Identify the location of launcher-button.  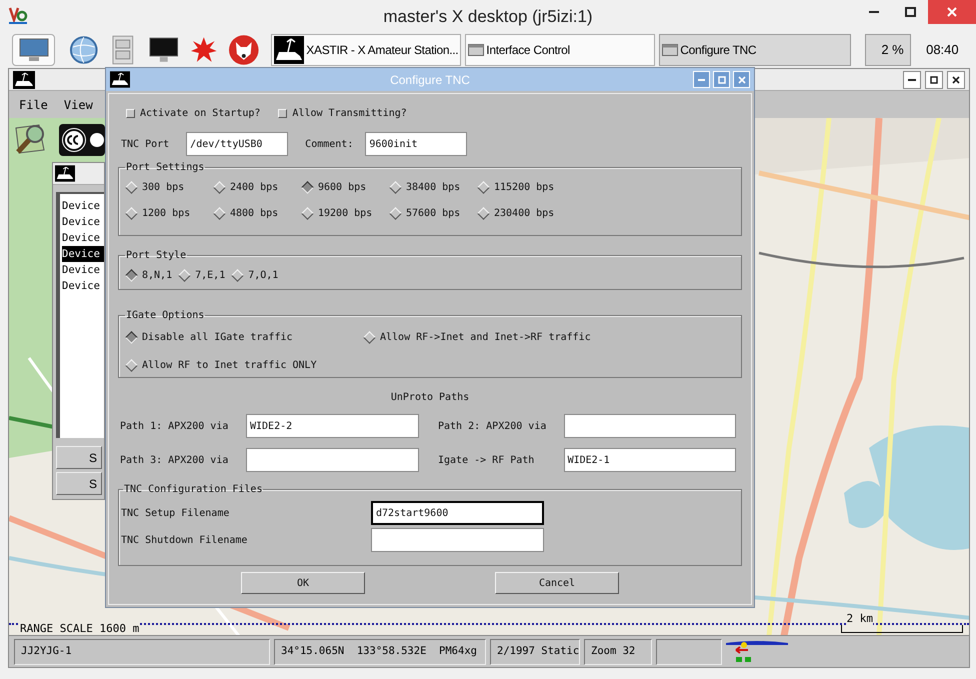
(34, 50).